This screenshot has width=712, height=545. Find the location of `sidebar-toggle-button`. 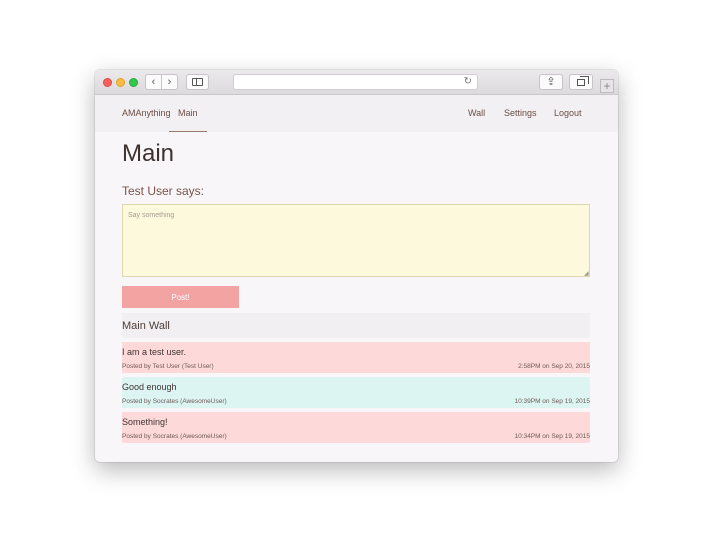

sidebar-toggle-button is located at coordinates (197, 82).